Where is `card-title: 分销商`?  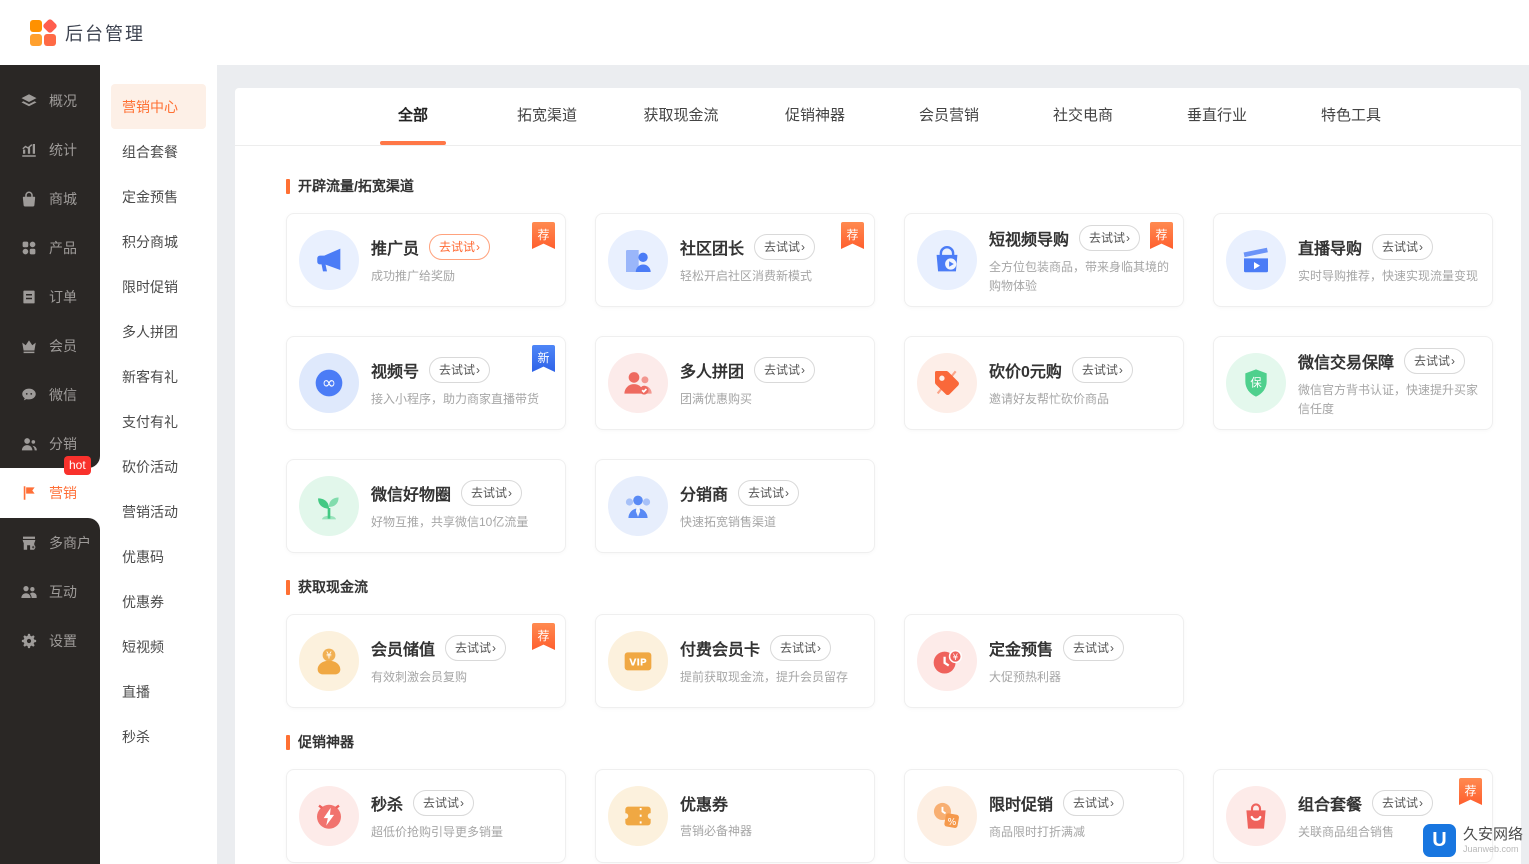 card-title: 分销商 is located at coordinates (704, 496).